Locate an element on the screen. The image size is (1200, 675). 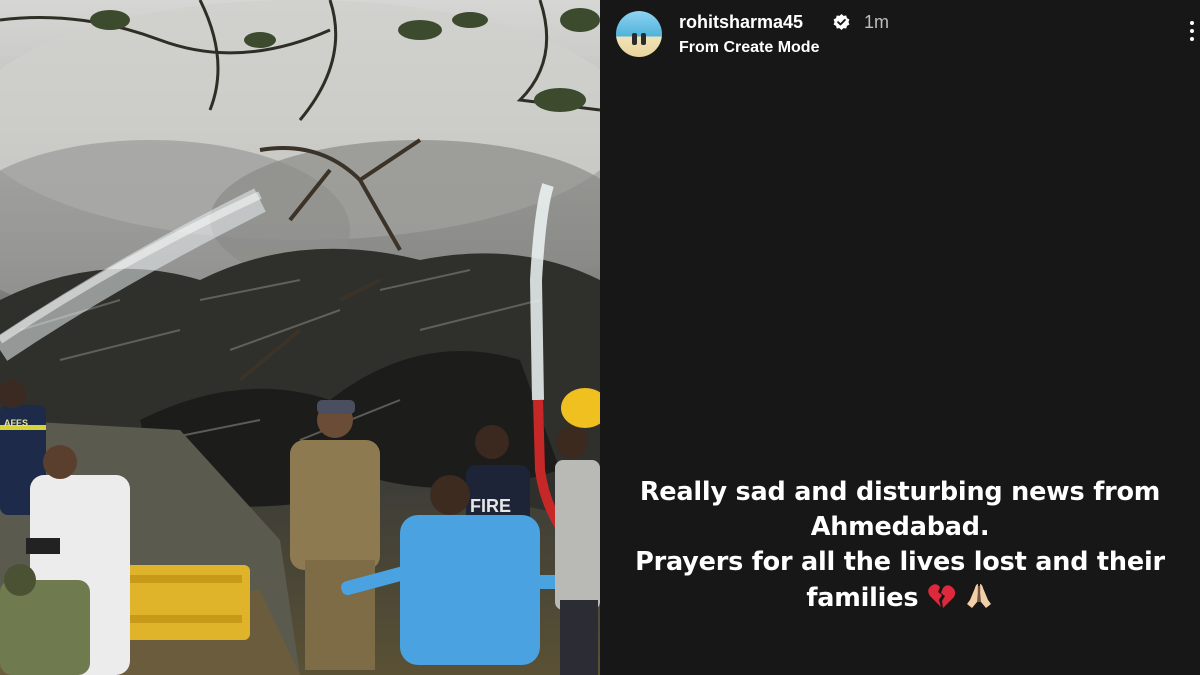
caption-line-4: families is located at coordinates (862, 598).